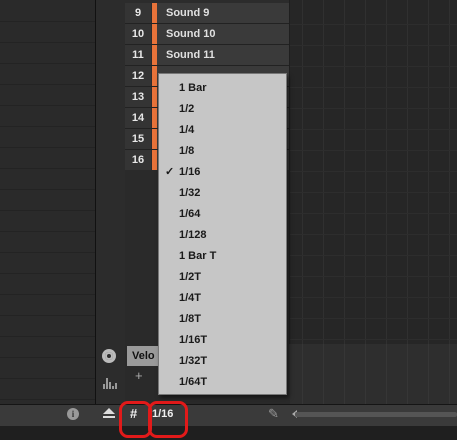 This screenshot has height=440, width=457. Describe the element at coordinates (138, 34) in the screenshot. I see `sound-number: 10` at that location.